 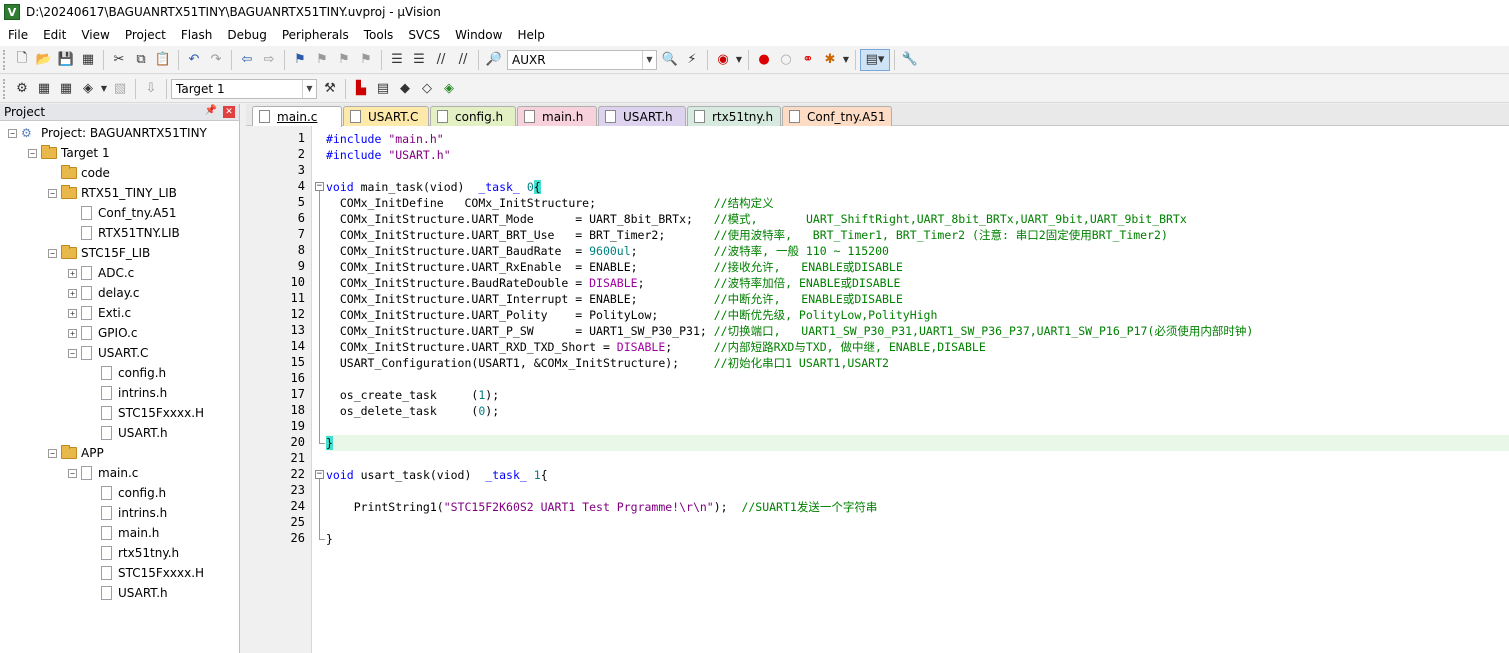 What do you see at coordinates (244, 88) in the screenshot?
I see `target-select: Target 1 ▼` at bounding box center [244, 88].